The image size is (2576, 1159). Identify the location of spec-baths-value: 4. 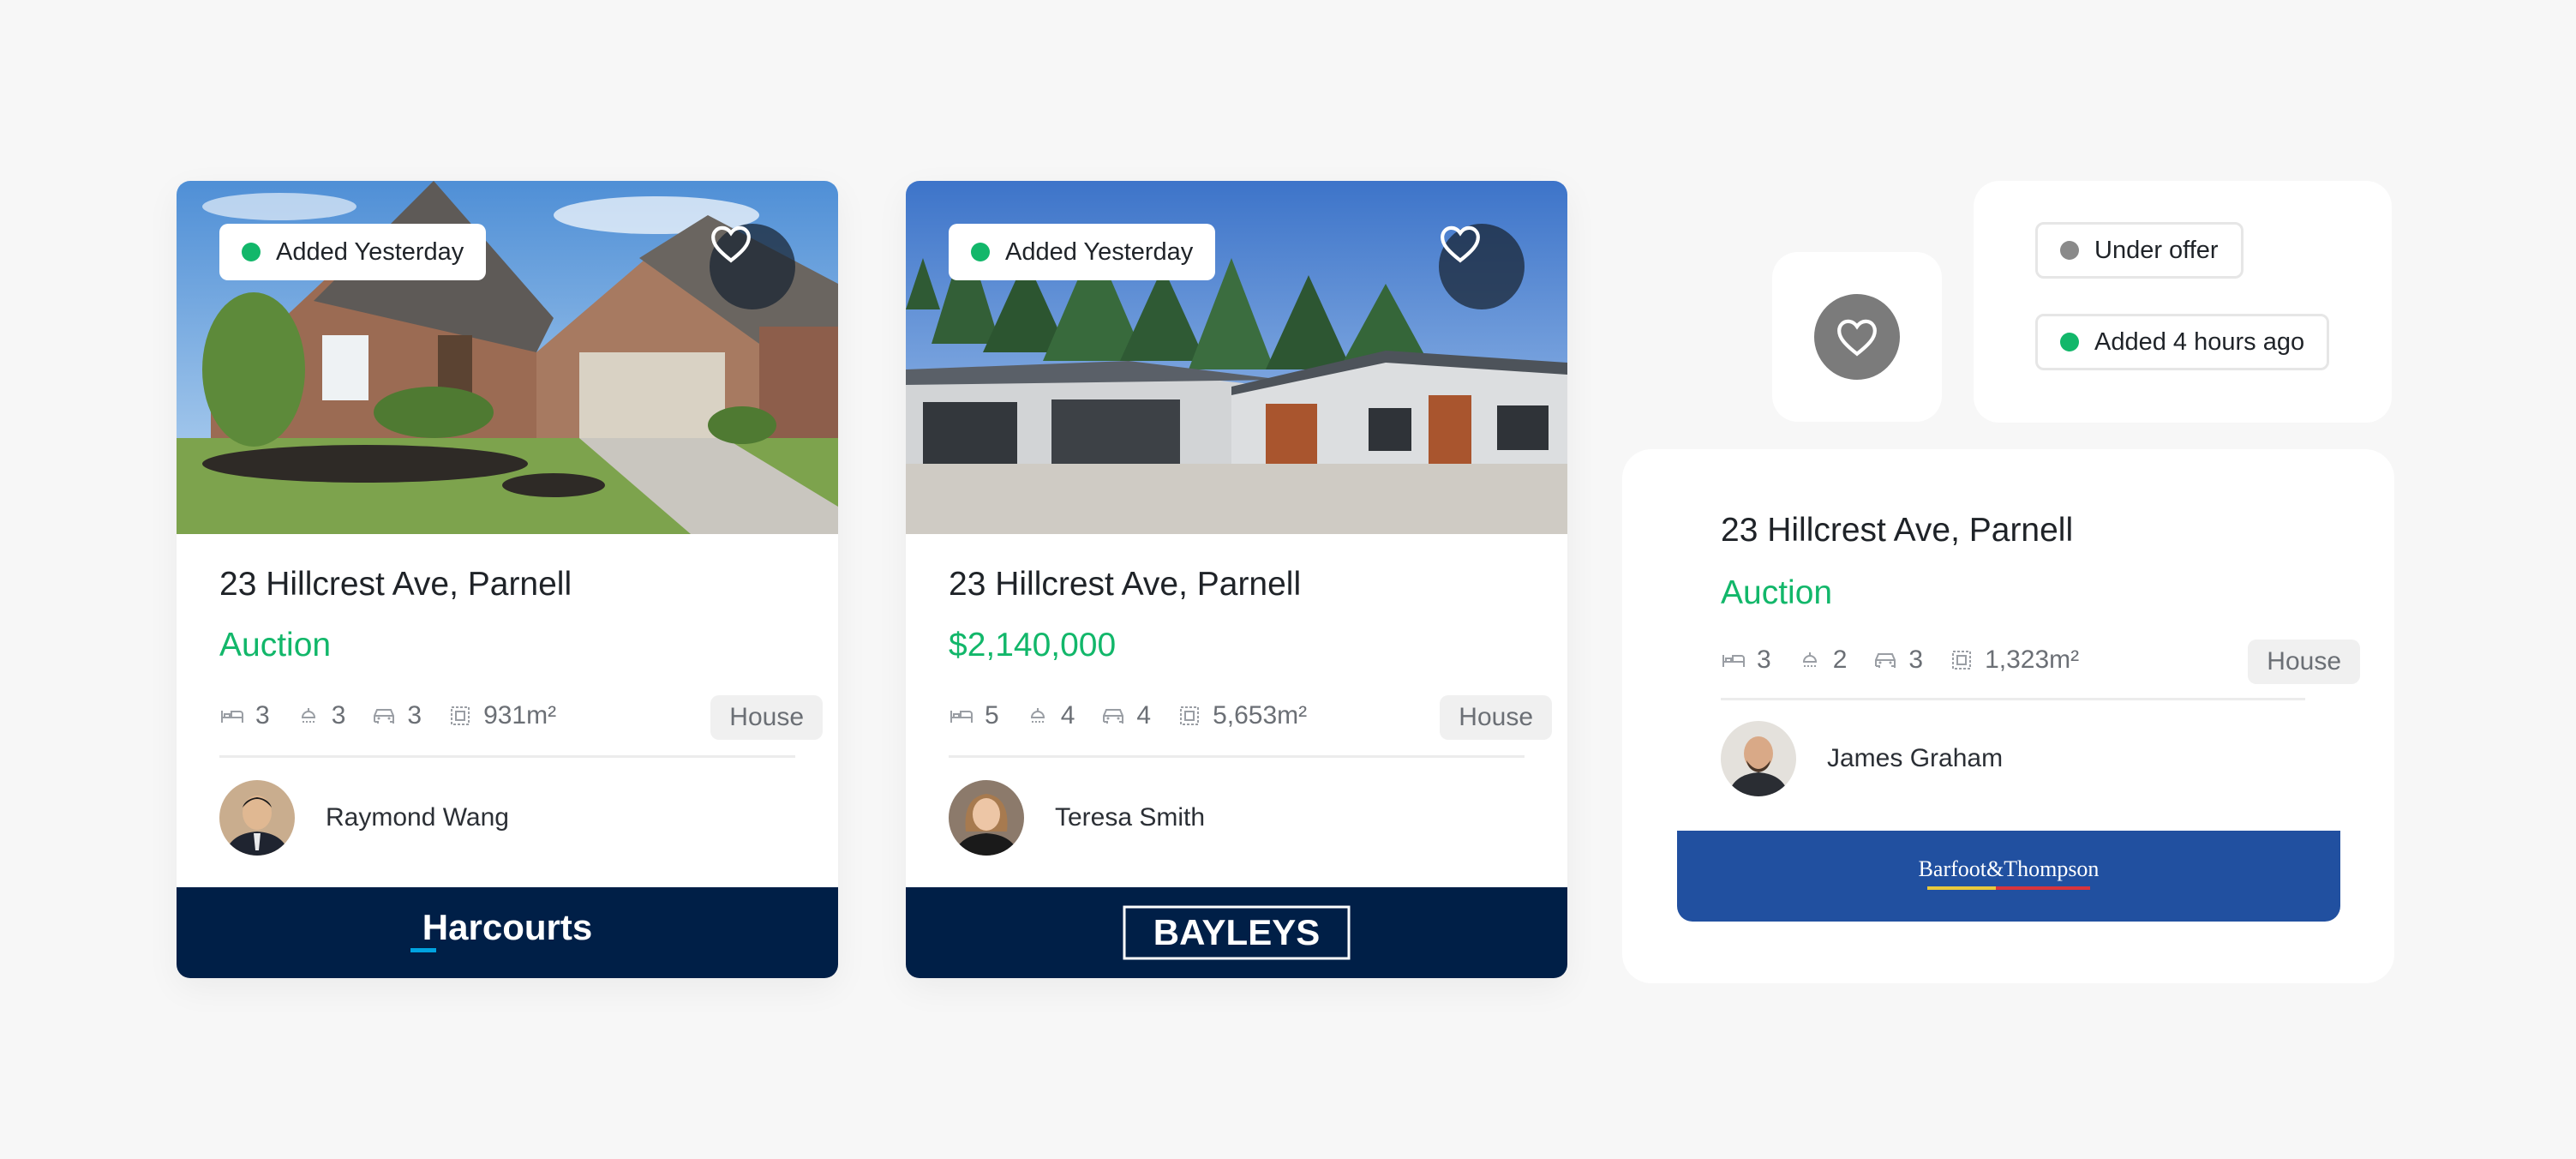
(1067, 715).